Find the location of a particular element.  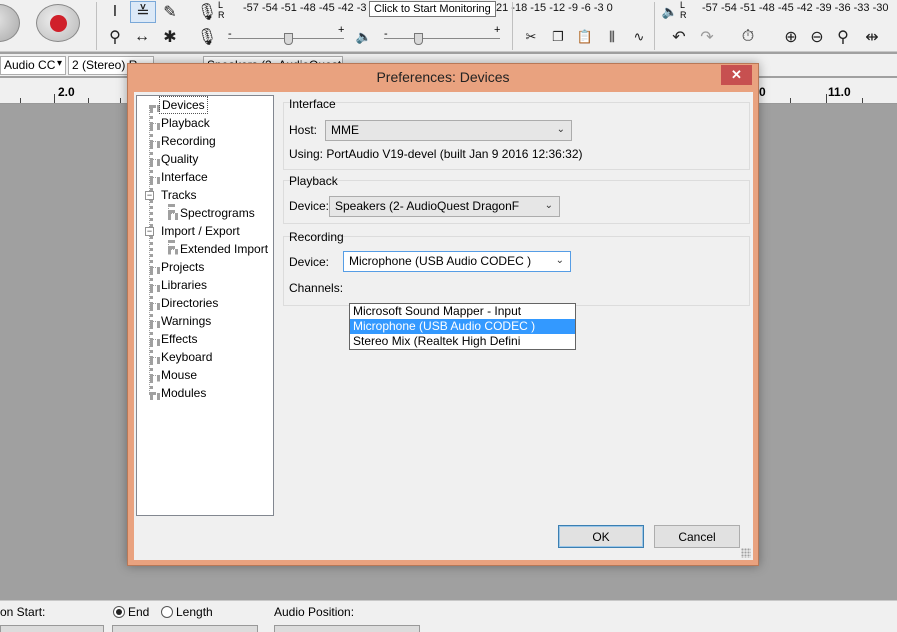

redo-icon: ↷ is located at coordinates (707, 37).